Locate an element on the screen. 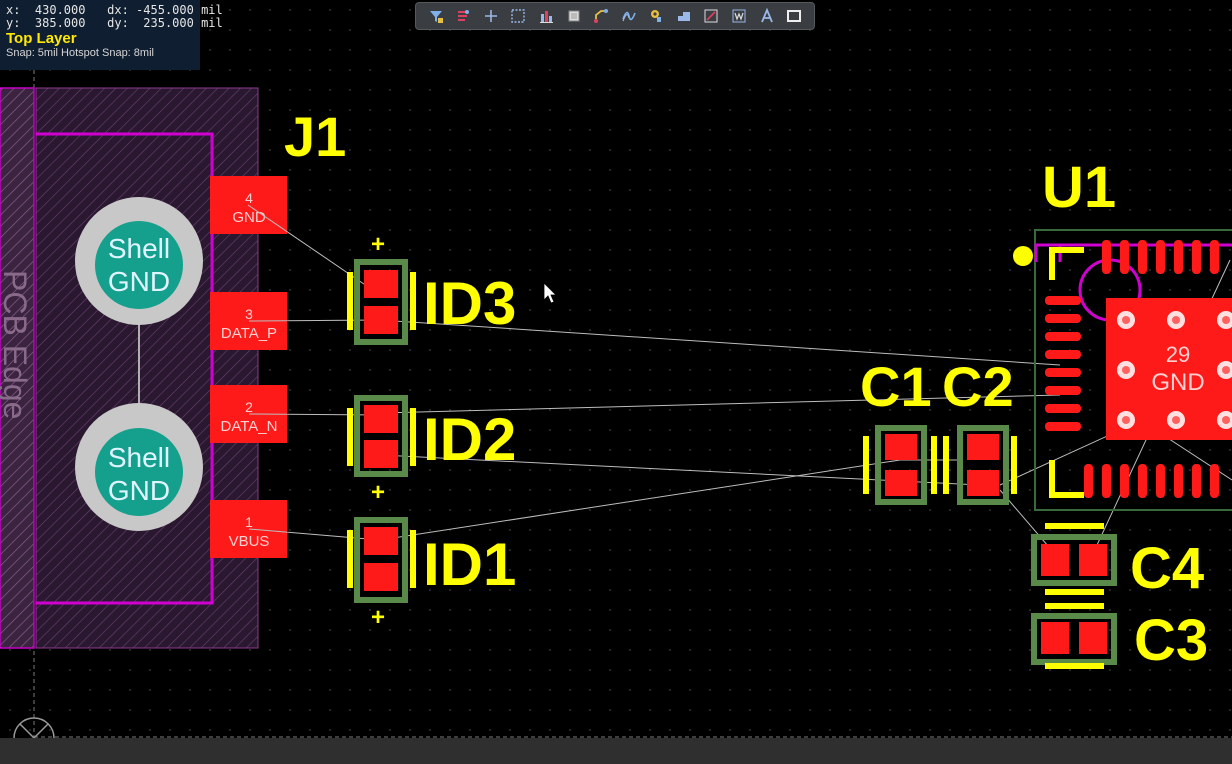 The width and height of the screenshot is (1232, 764). j1-designator: J1 is located at coordinates (315, 136).